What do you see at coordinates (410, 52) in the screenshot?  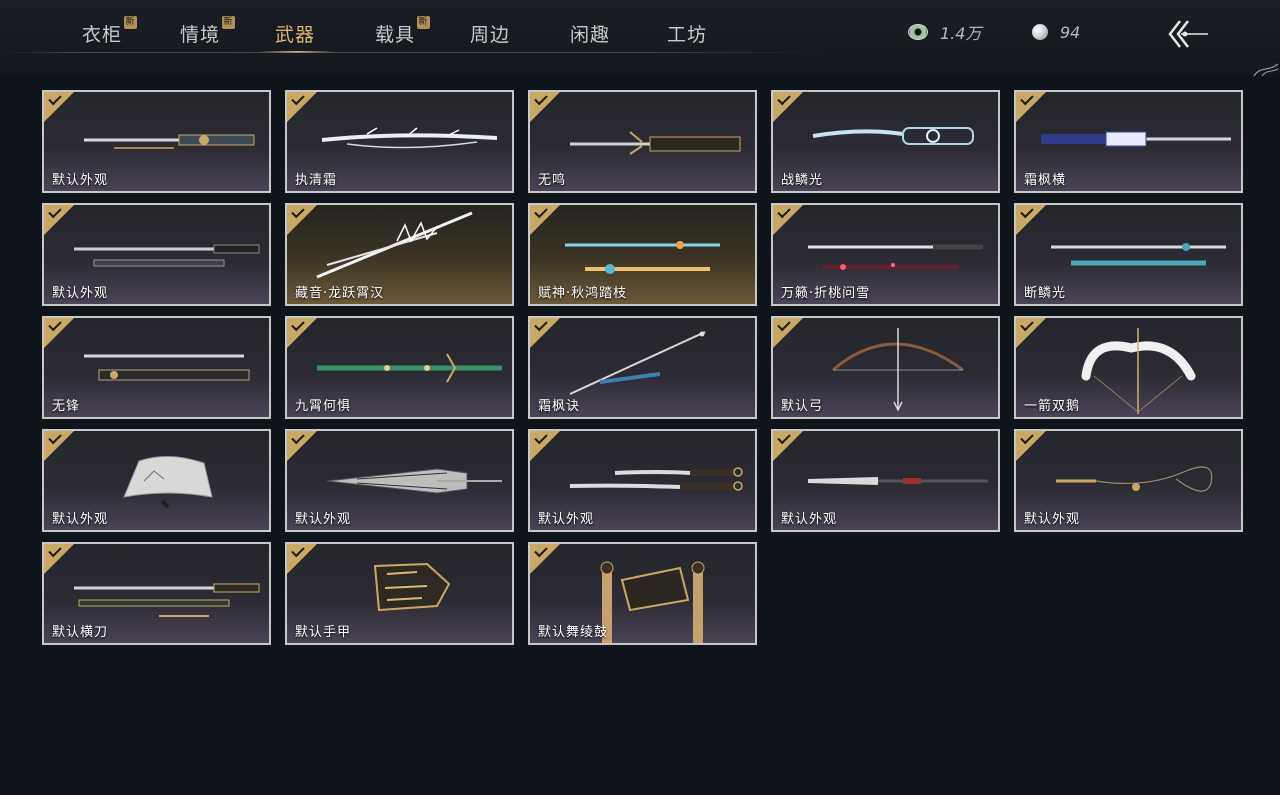 I see `nav-divider` at bounding box center [410, 52].